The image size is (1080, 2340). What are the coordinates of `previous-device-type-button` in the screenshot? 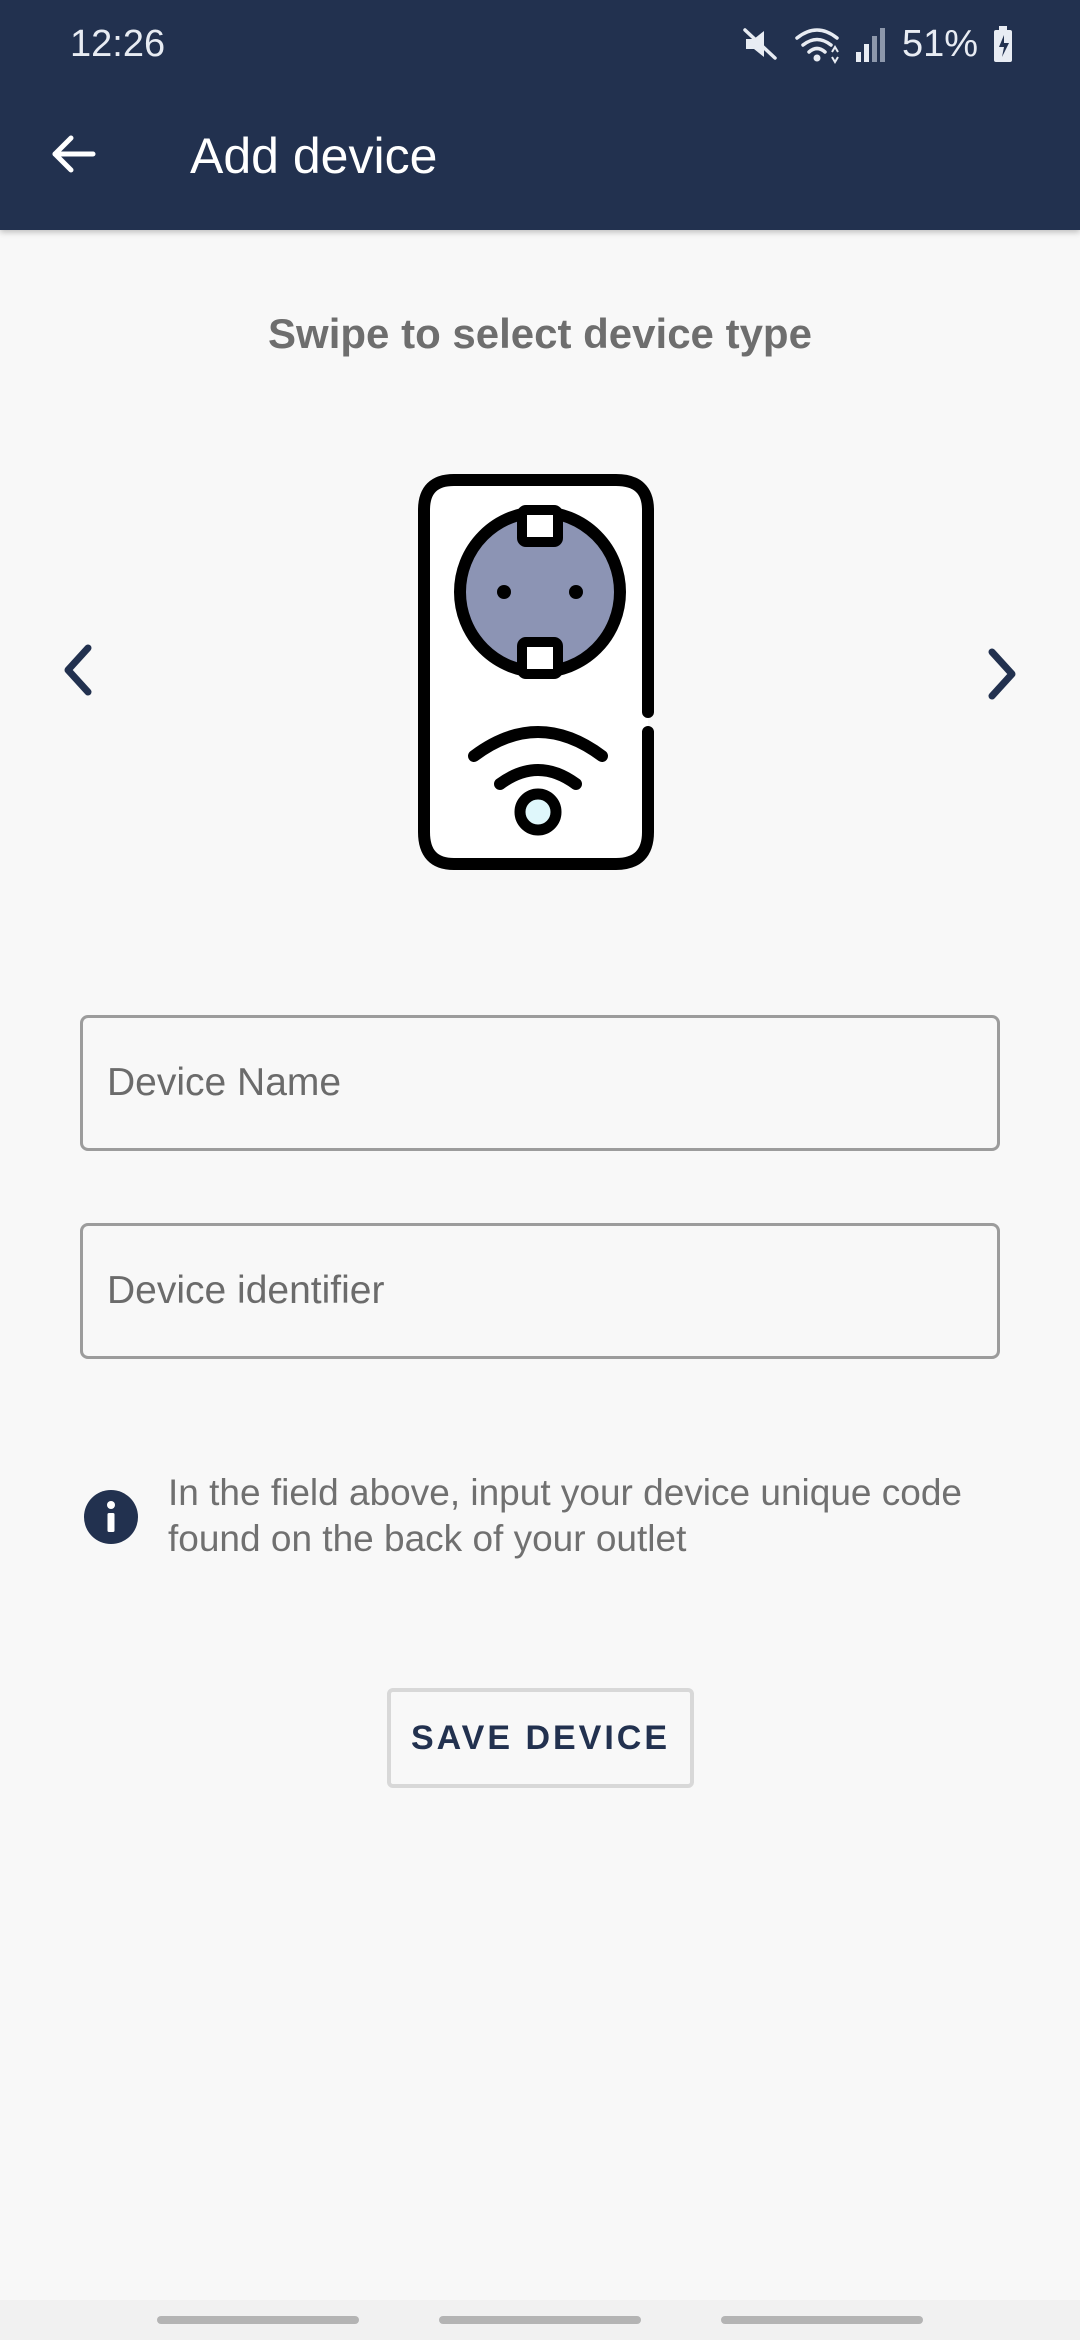 It's located at (78, 670).